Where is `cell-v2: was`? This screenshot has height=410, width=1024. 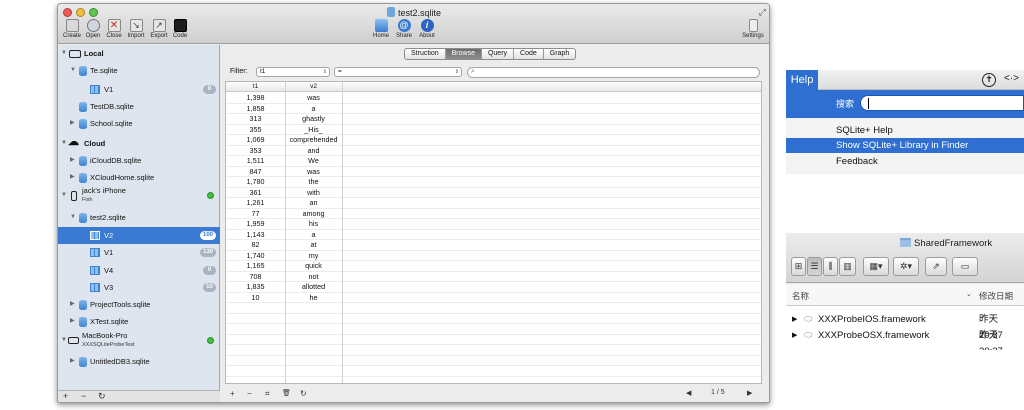
cell-v2: was is located at coordinates (313, 98).